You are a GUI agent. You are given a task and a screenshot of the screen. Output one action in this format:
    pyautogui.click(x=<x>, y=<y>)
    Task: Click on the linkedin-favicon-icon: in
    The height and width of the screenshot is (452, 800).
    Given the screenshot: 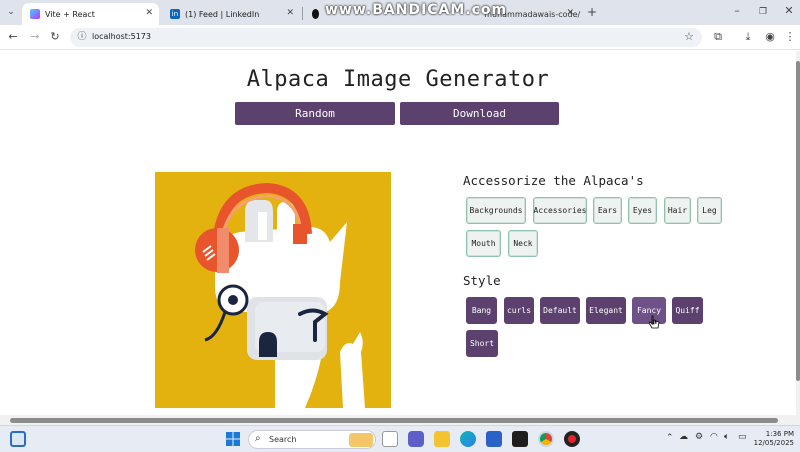 What is the action you would take?
    pyautogui.click(x=175, y=14)
    